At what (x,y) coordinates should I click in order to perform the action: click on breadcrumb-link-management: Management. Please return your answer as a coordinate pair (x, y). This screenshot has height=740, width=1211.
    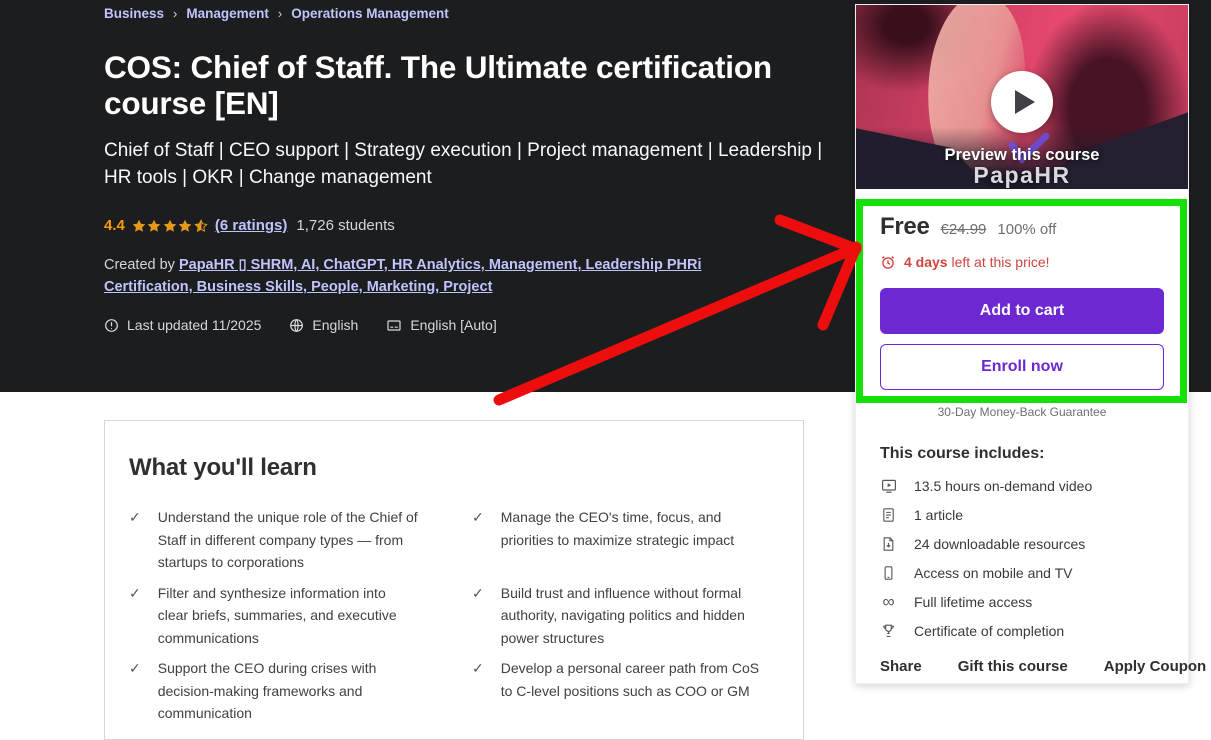
    Looking at the image, I should click on (227, 13).